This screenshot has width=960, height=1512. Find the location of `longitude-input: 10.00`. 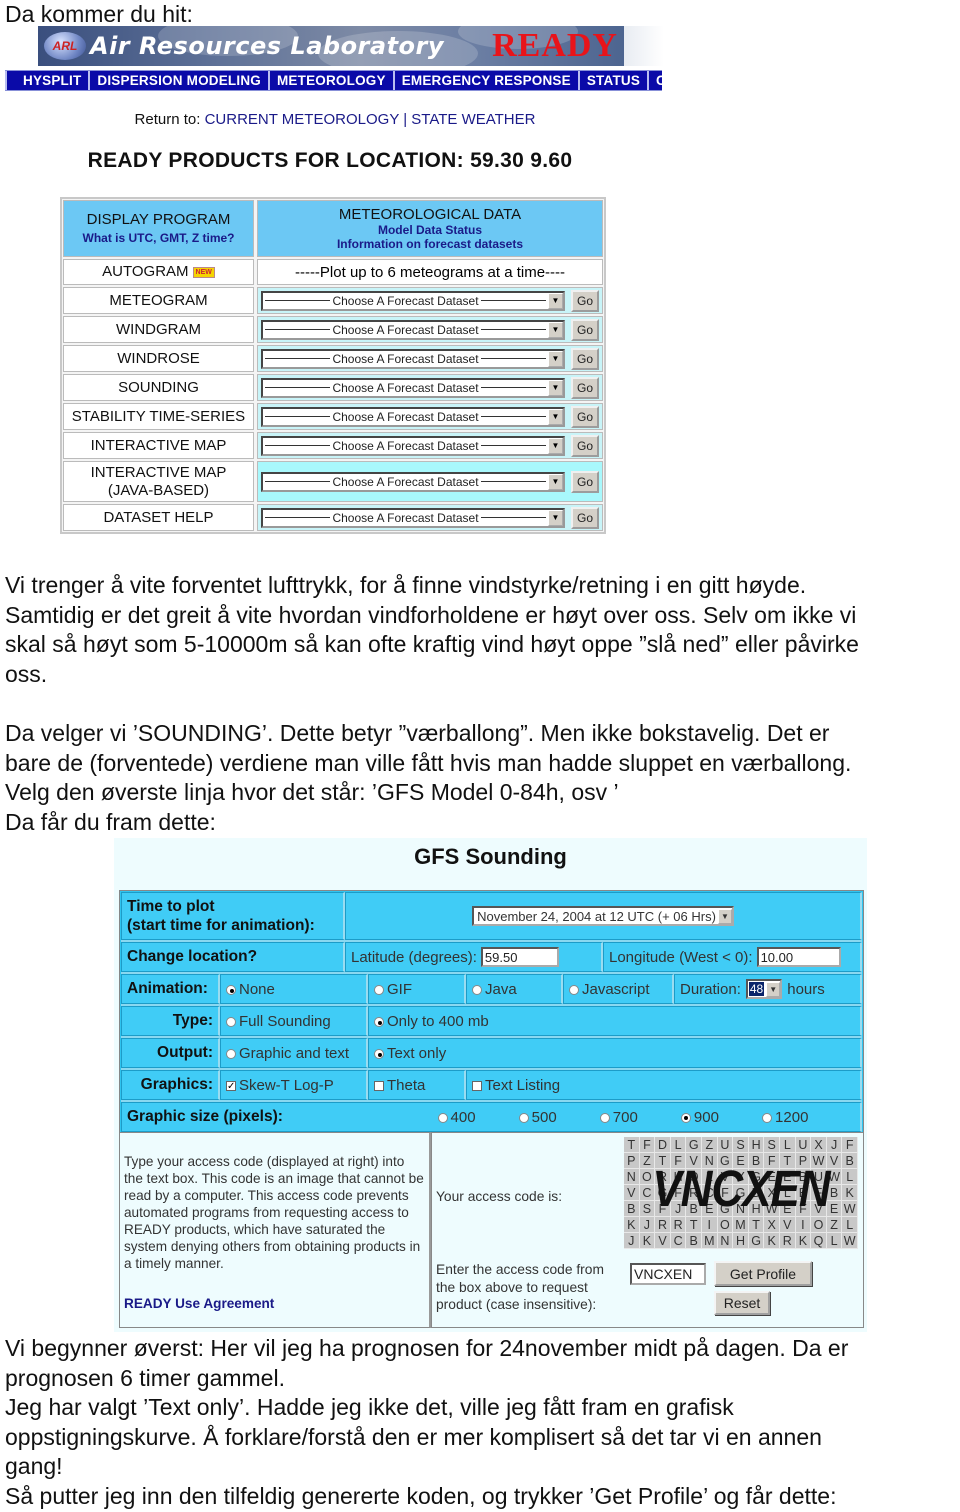

longitude-input: 10.00 is located at coordinates (798, 957).